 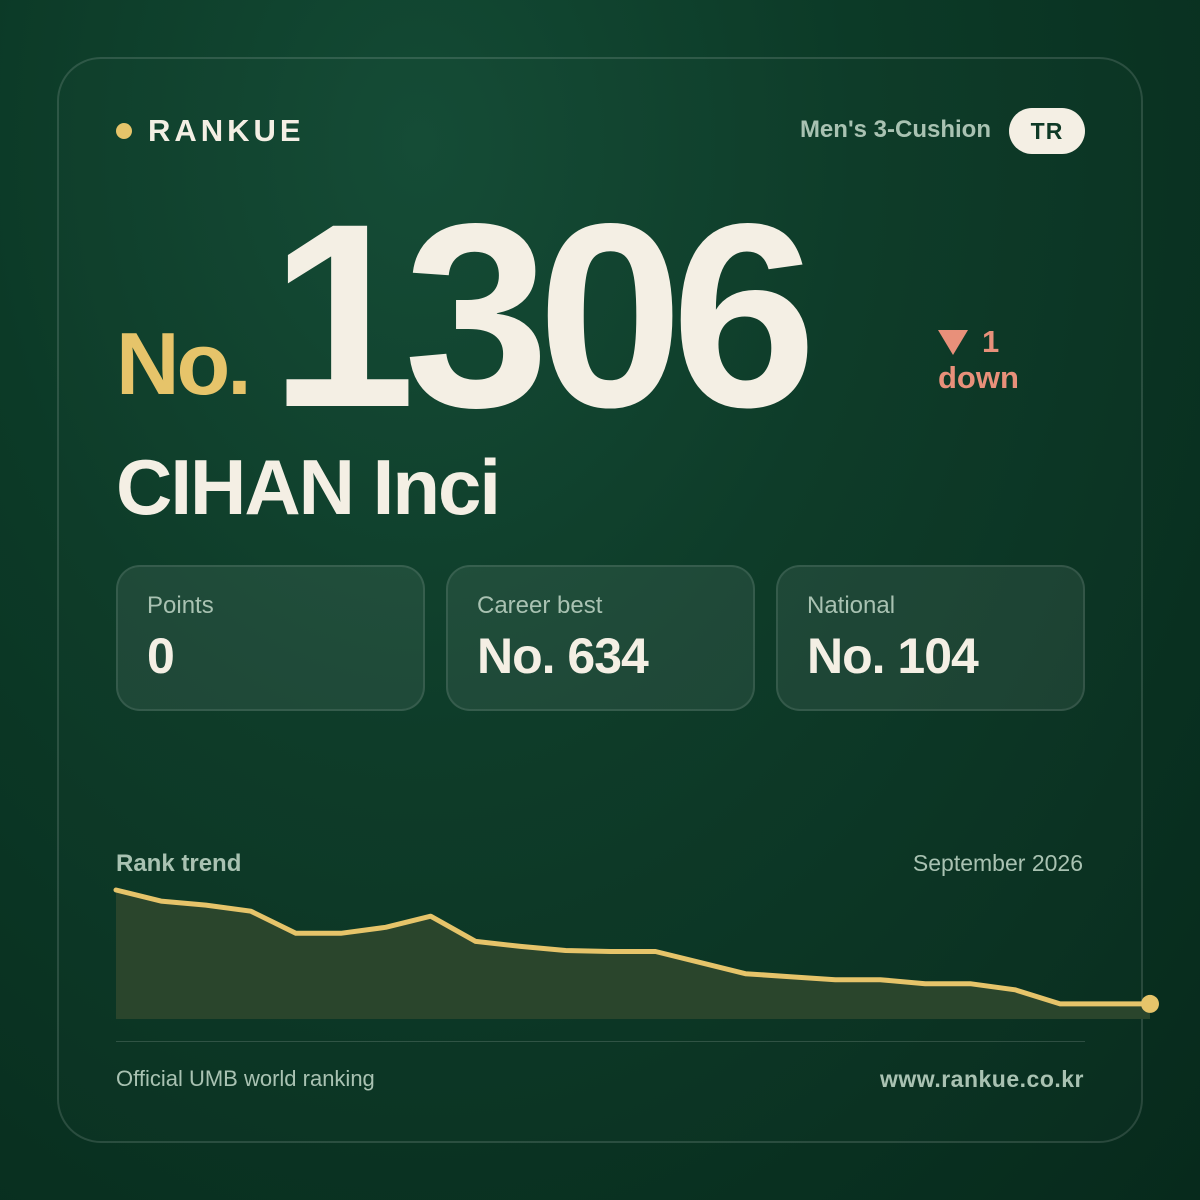 I want to click on footer-source: Official UMB world ranking, so click(x=245, y=1078).